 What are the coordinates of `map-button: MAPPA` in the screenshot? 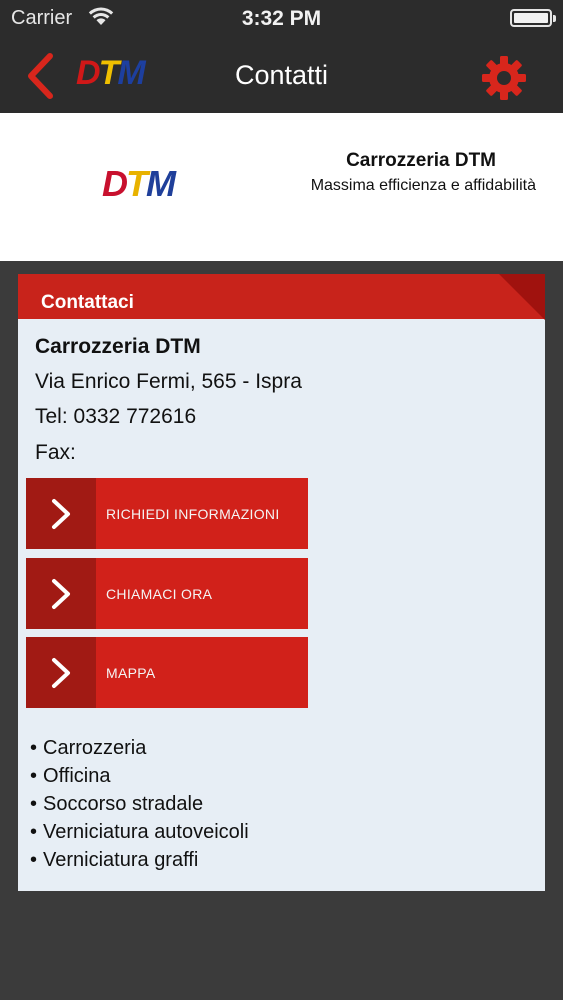 It's located at (167, 672).